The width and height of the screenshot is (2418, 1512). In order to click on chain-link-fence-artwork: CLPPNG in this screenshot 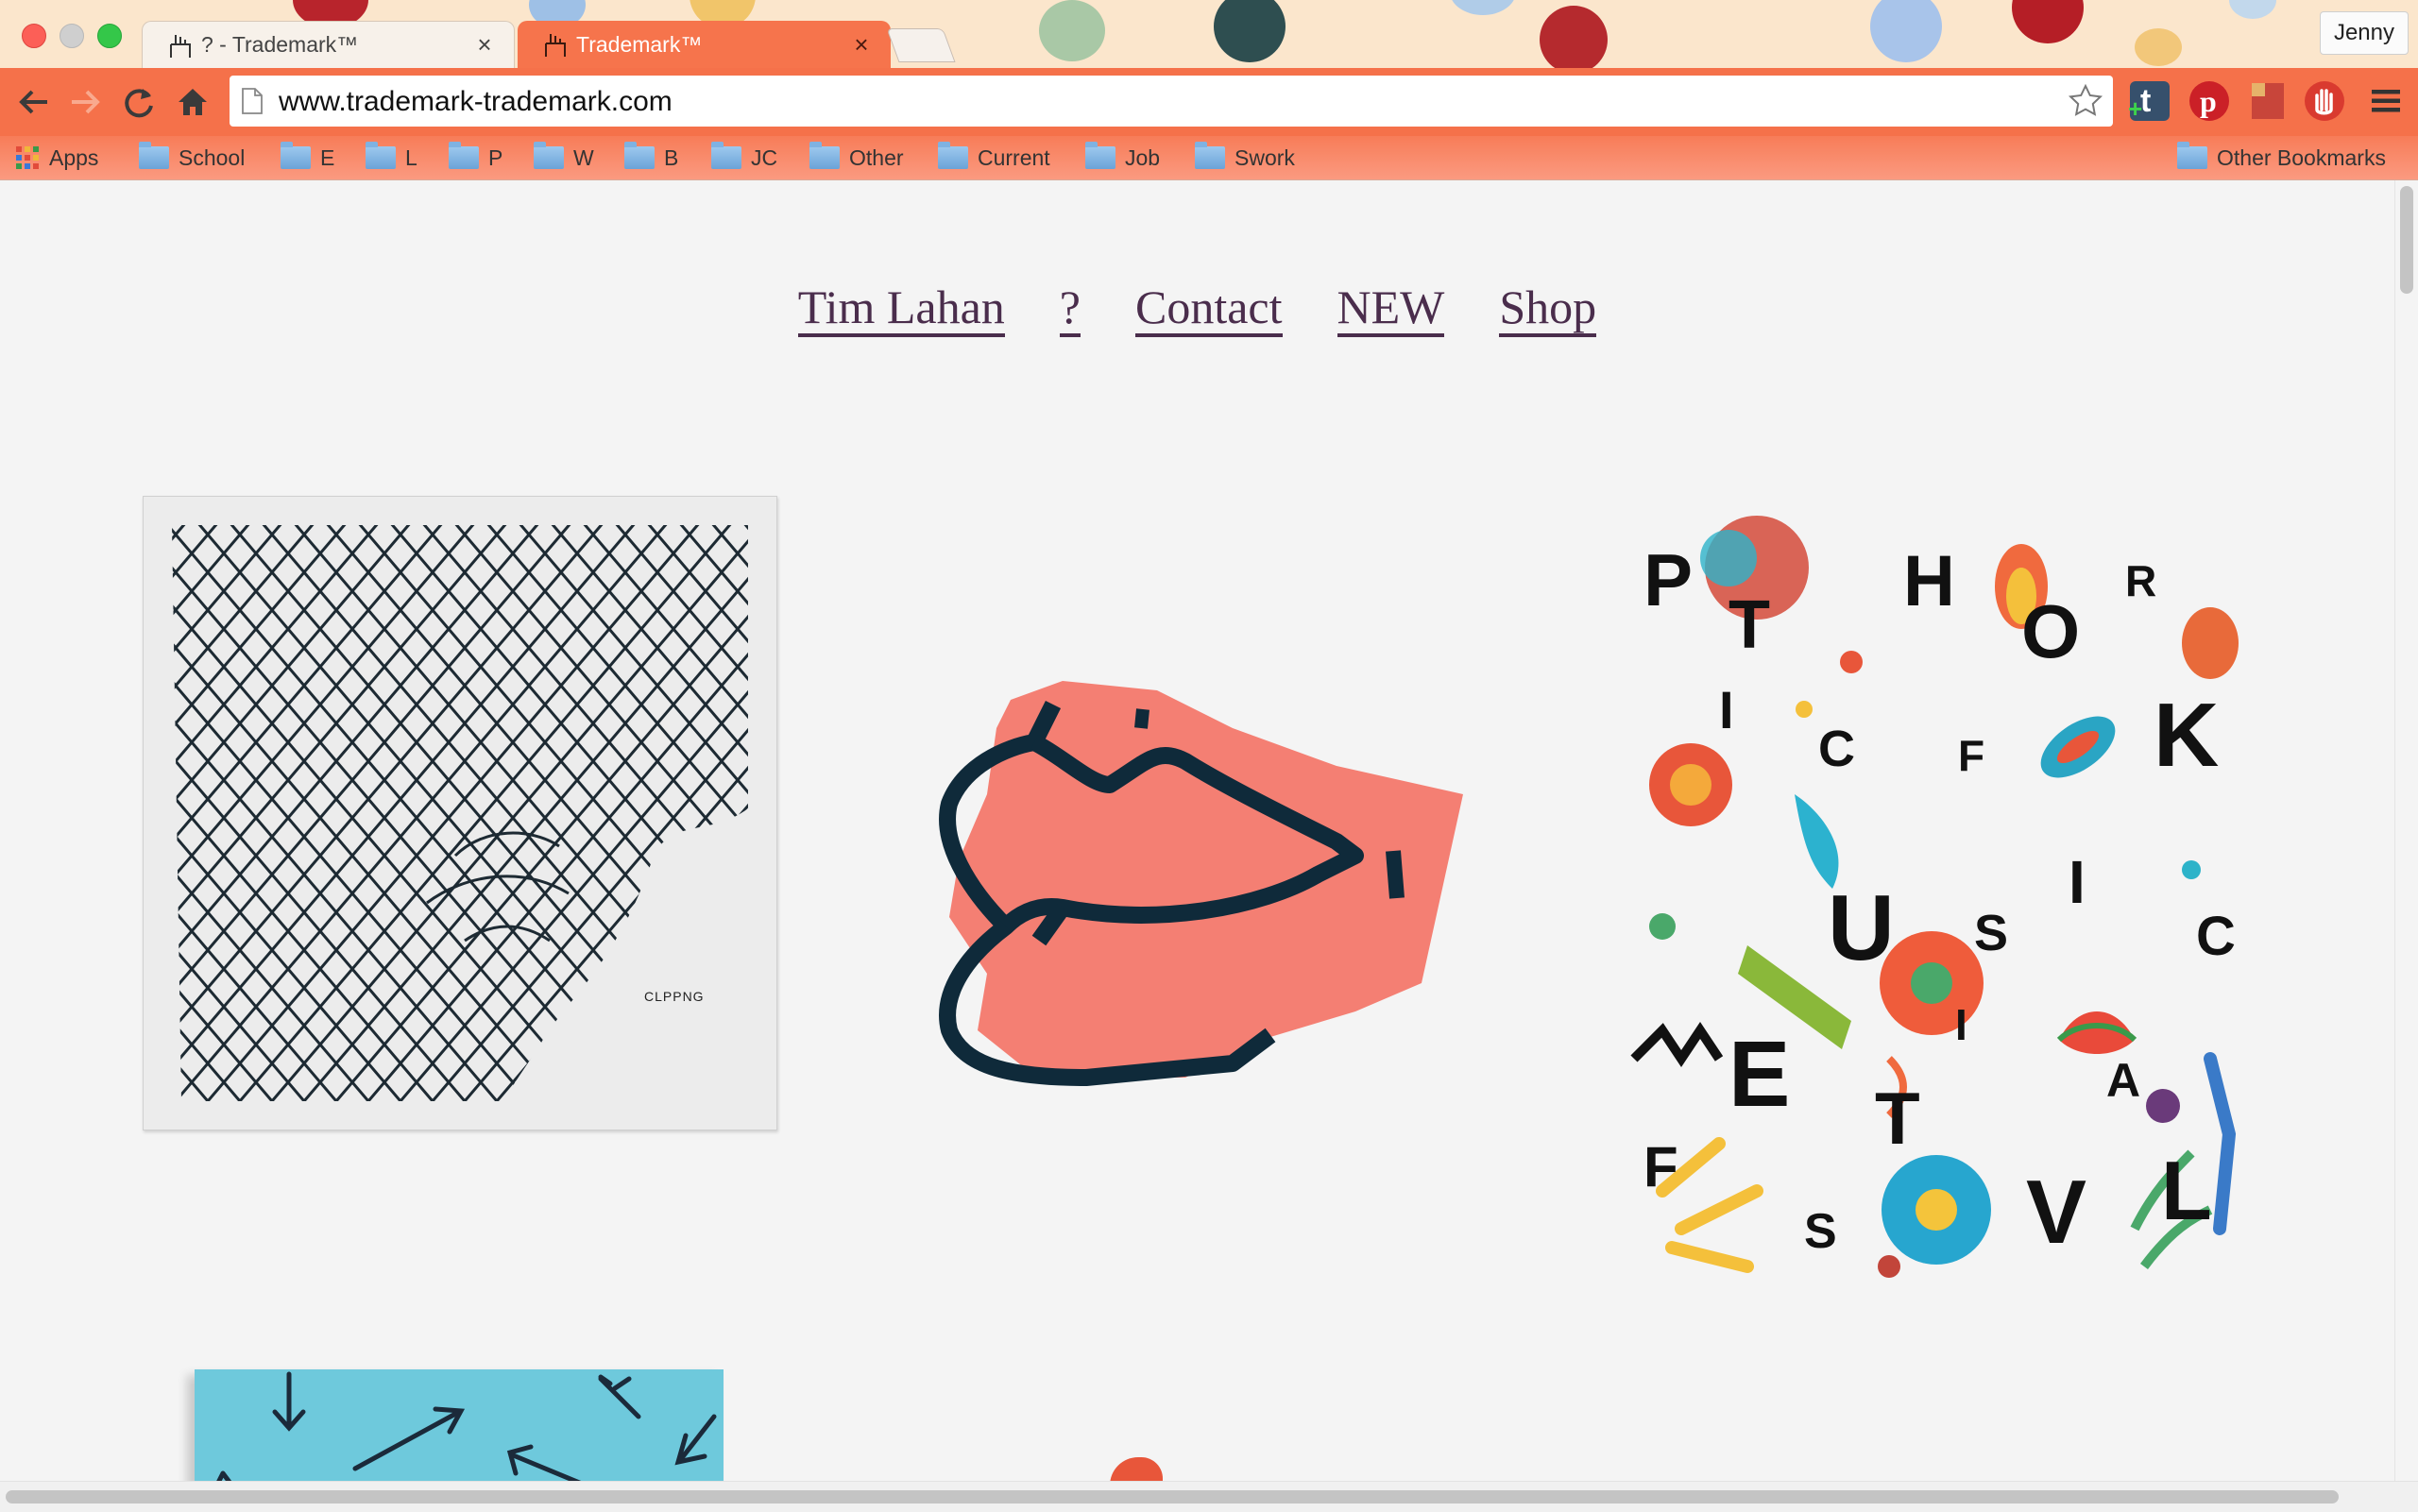, I will do `click(460, 813)`.